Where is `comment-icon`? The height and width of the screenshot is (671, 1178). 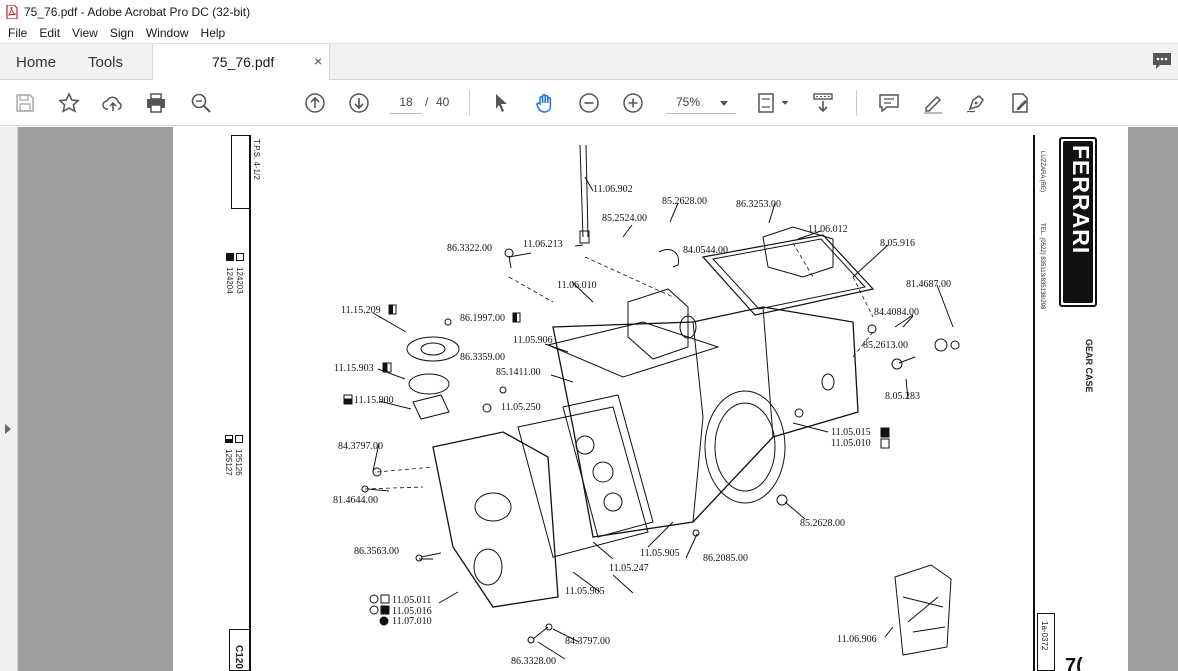
comment-icon is located at coordinates (889, 103).